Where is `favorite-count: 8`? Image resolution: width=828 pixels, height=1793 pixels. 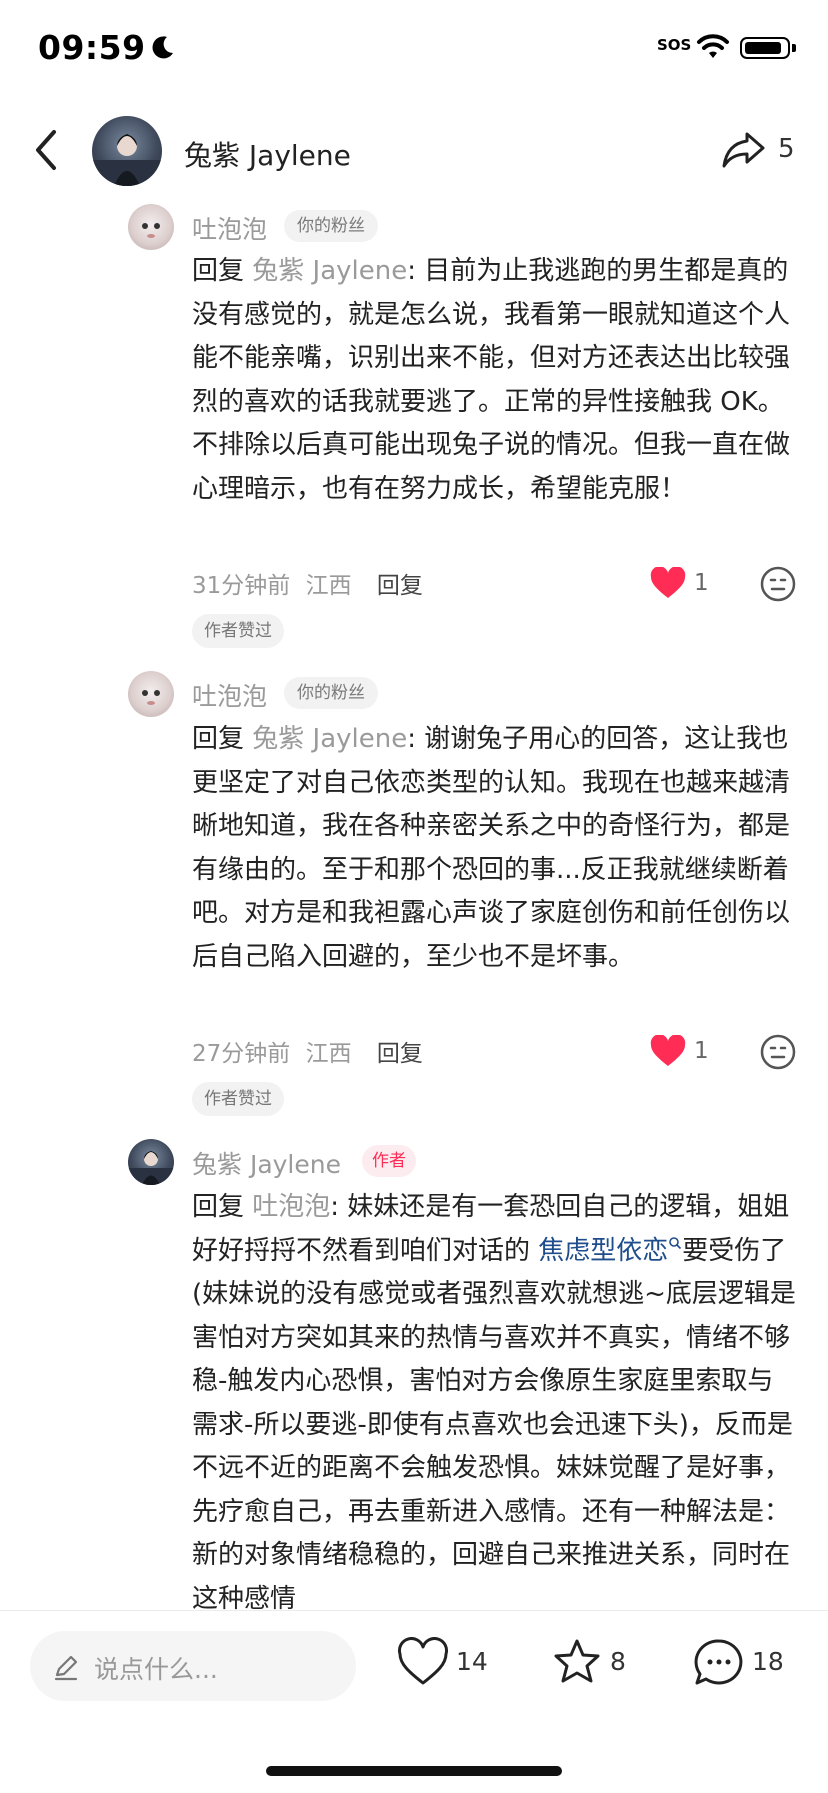 favorite-count: 8 is located at coordinates (618, 1661).